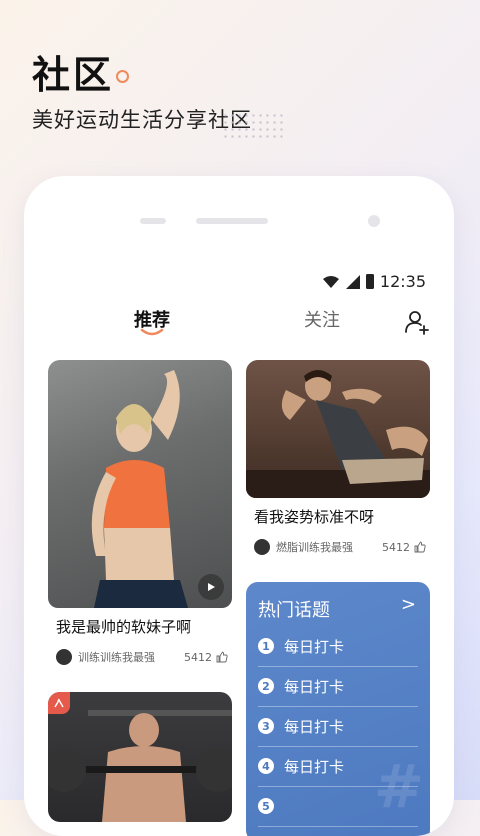 The width and height of the screenshot is (480, 836). I want to click on topic-item: 1 每日打卡, so click(338, 646).